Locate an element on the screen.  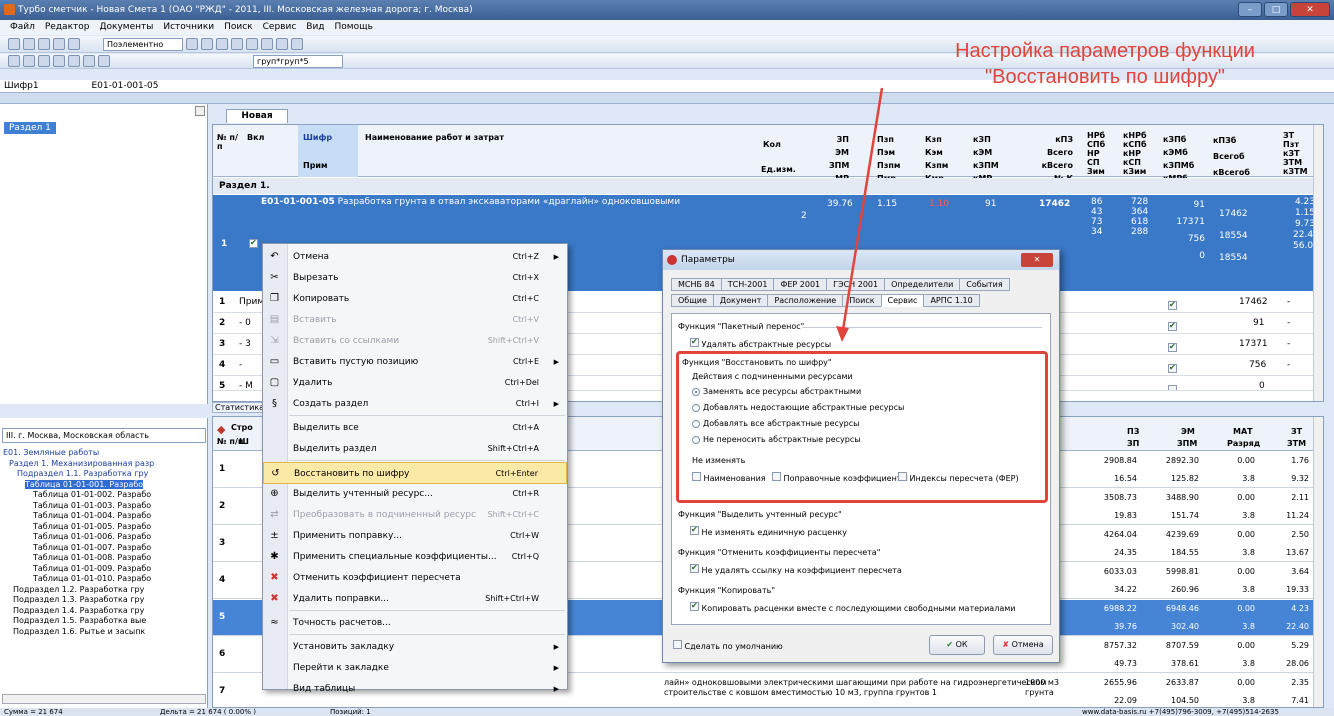
col-note: Прим is located at coordinates (315, 165).